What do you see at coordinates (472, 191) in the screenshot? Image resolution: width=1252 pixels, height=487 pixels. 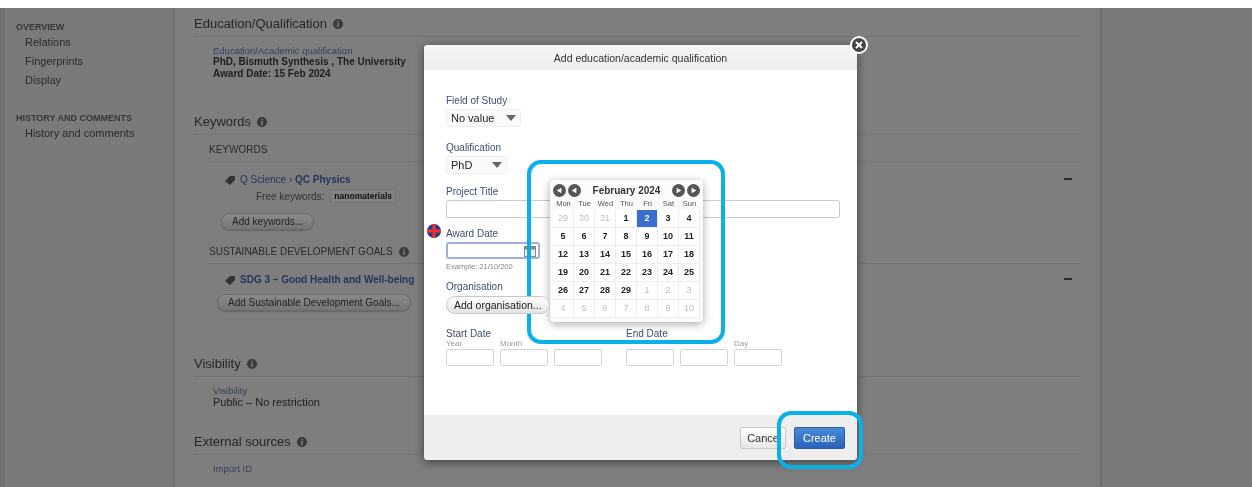 I see `field-label: Project Title` at bounding box center [472, 191].